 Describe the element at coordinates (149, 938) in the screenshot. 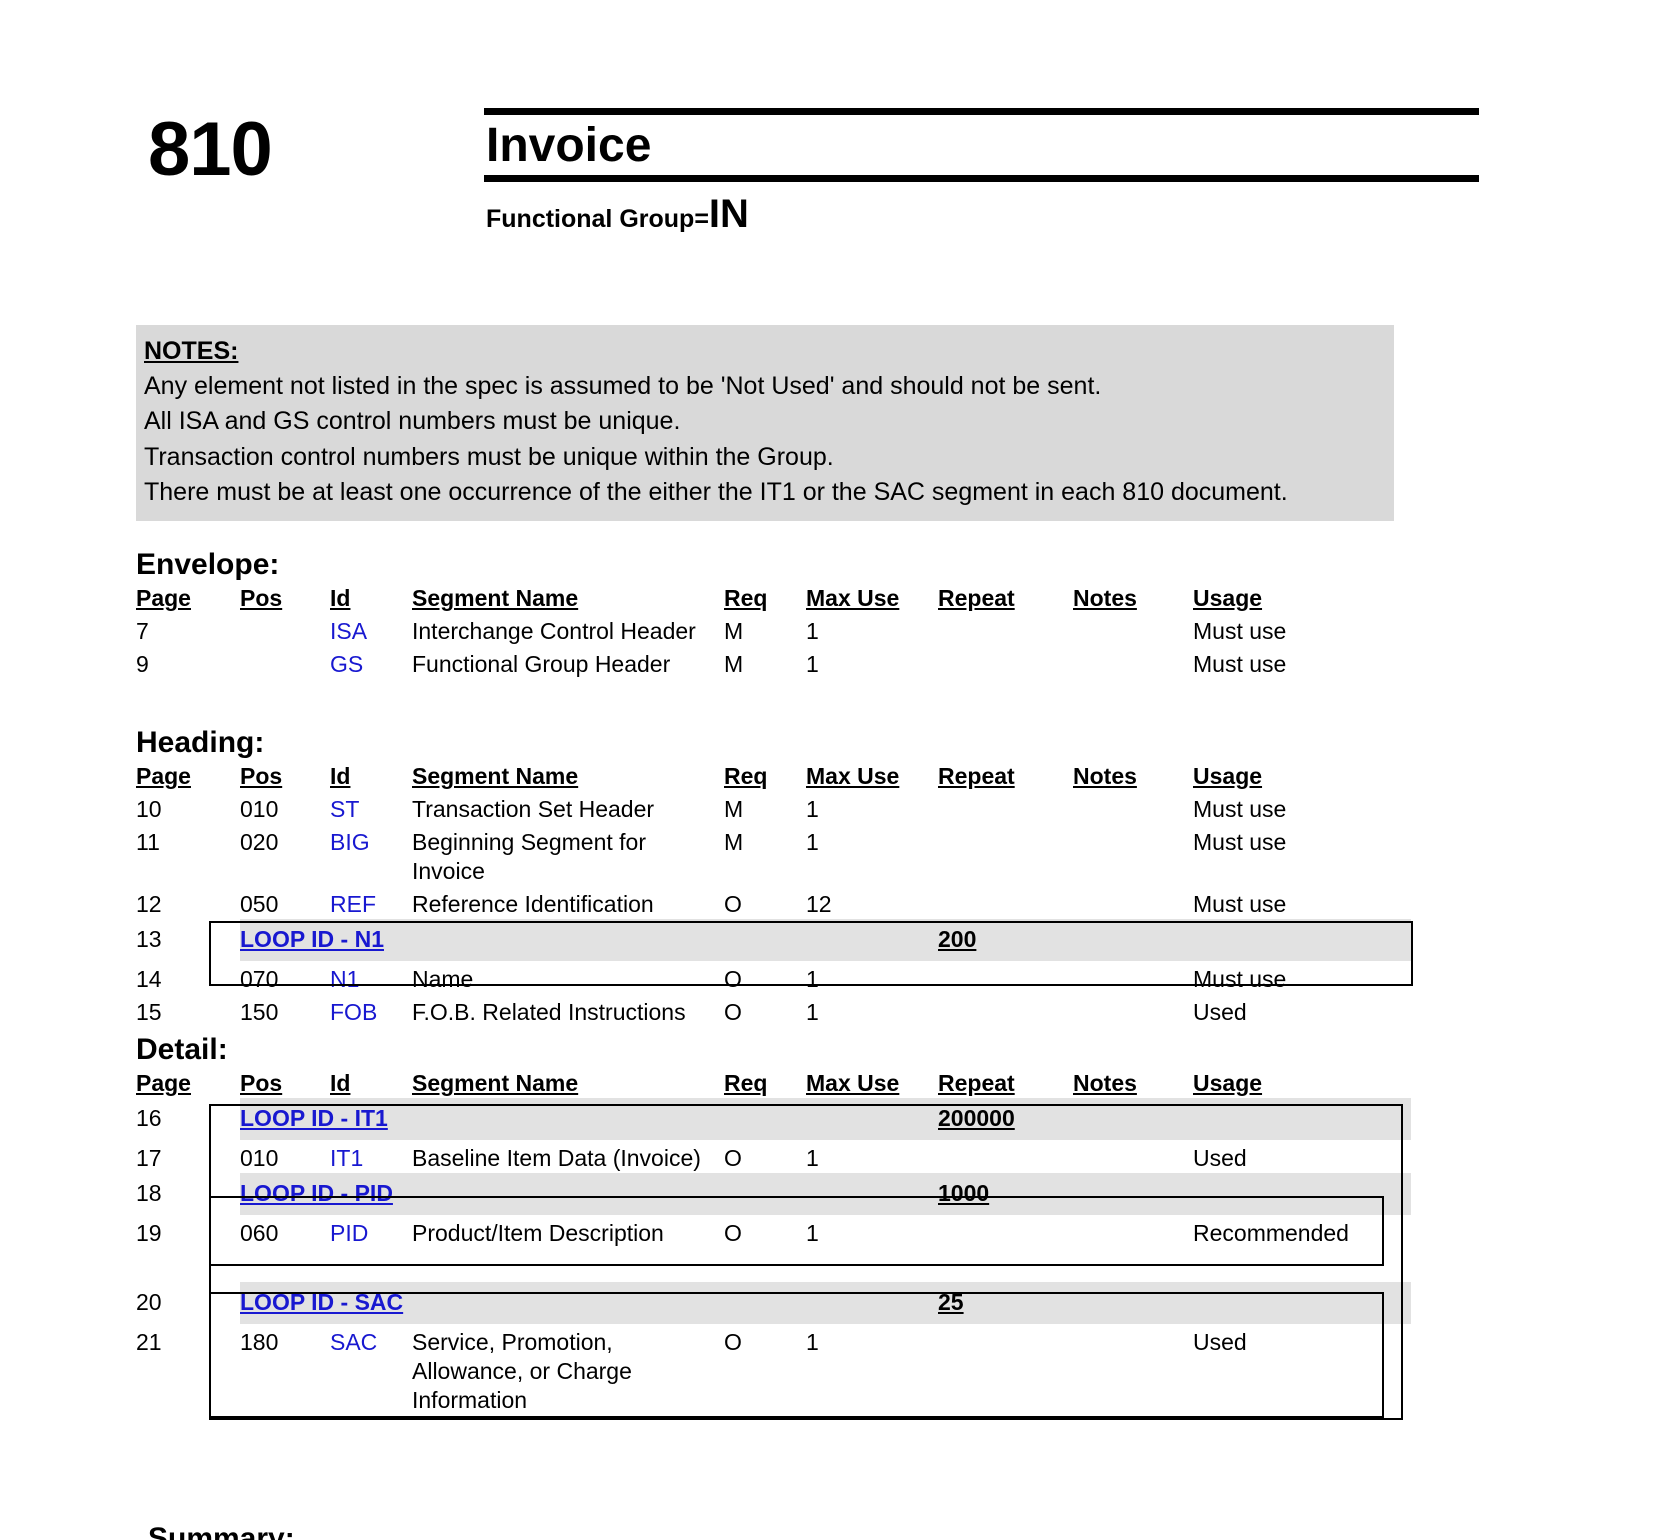

I see `cell-page: 13` at that location.